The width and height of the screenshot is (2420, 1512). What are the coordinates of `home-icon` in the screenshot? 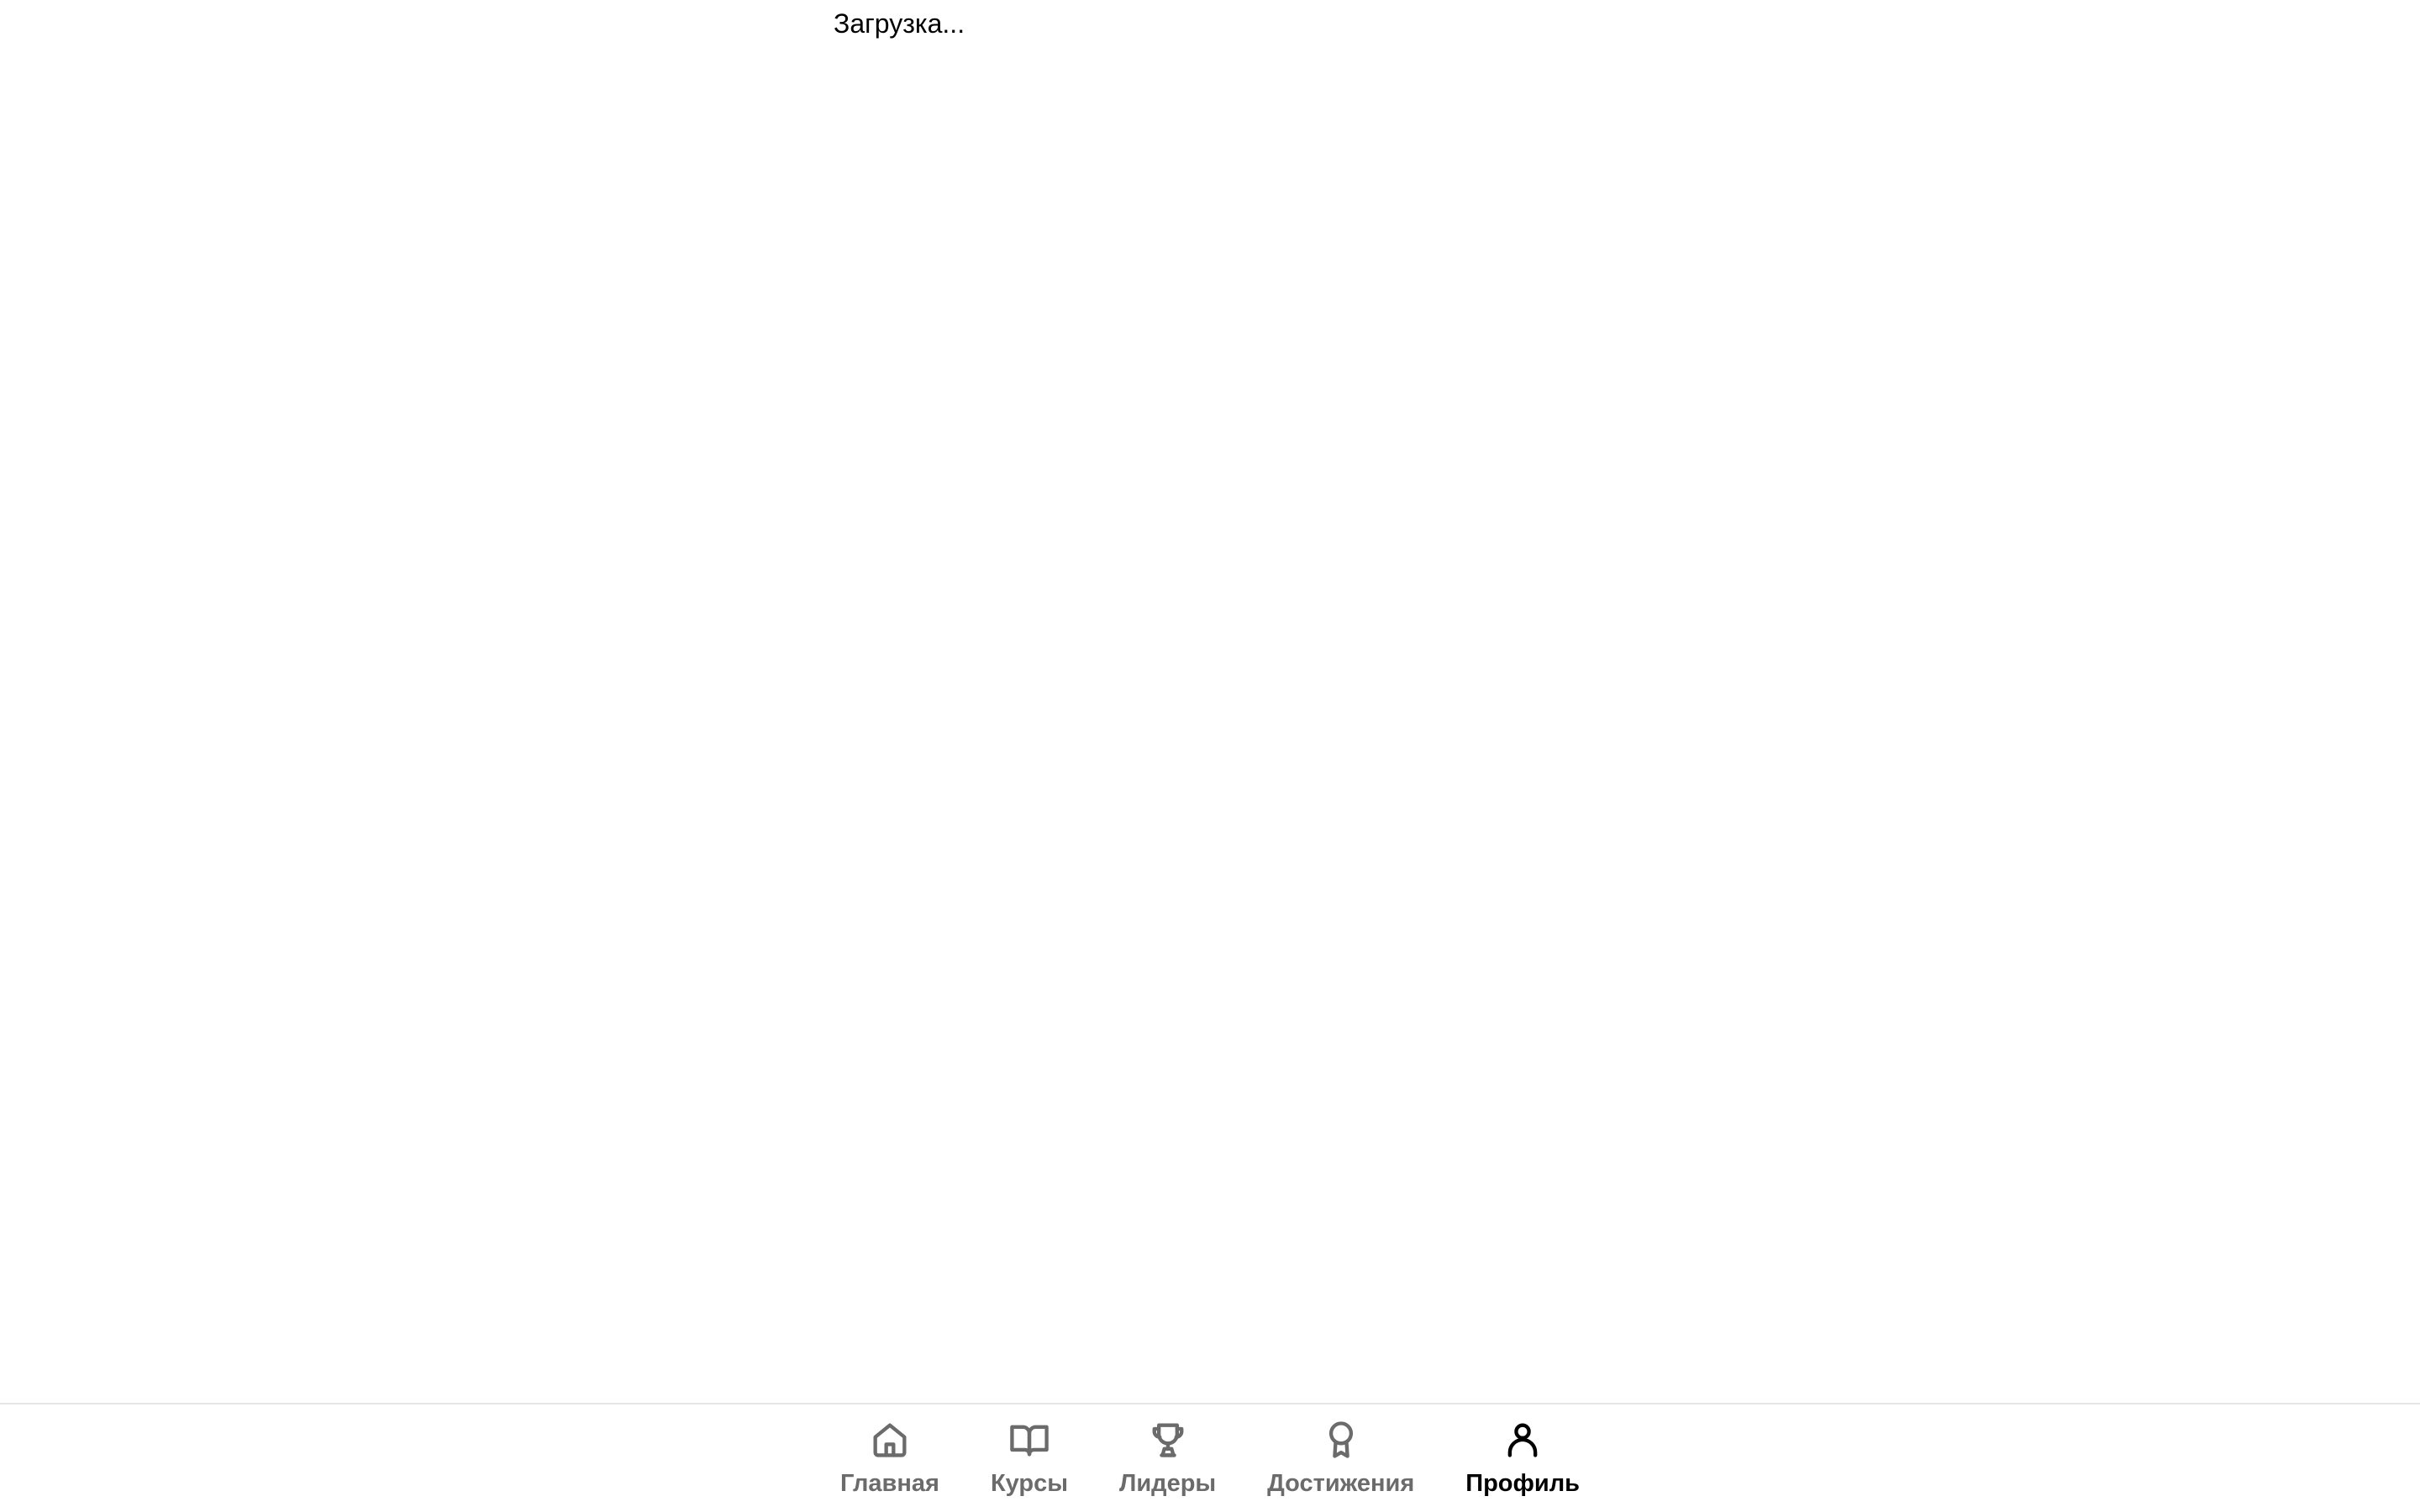 It's located at (890, 1440).